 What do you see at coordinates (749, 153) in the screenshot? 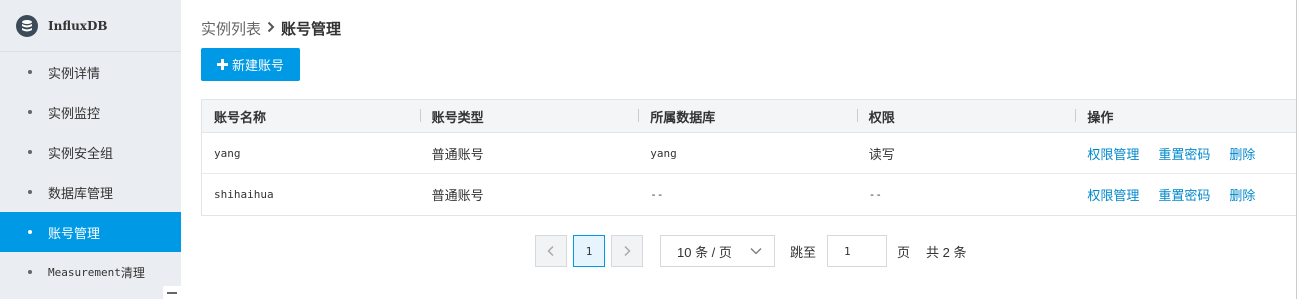
I see `table-row: yang 普通账号 yang 读写 权限管理 重置密码 删除` at bounding box center [749, 153].